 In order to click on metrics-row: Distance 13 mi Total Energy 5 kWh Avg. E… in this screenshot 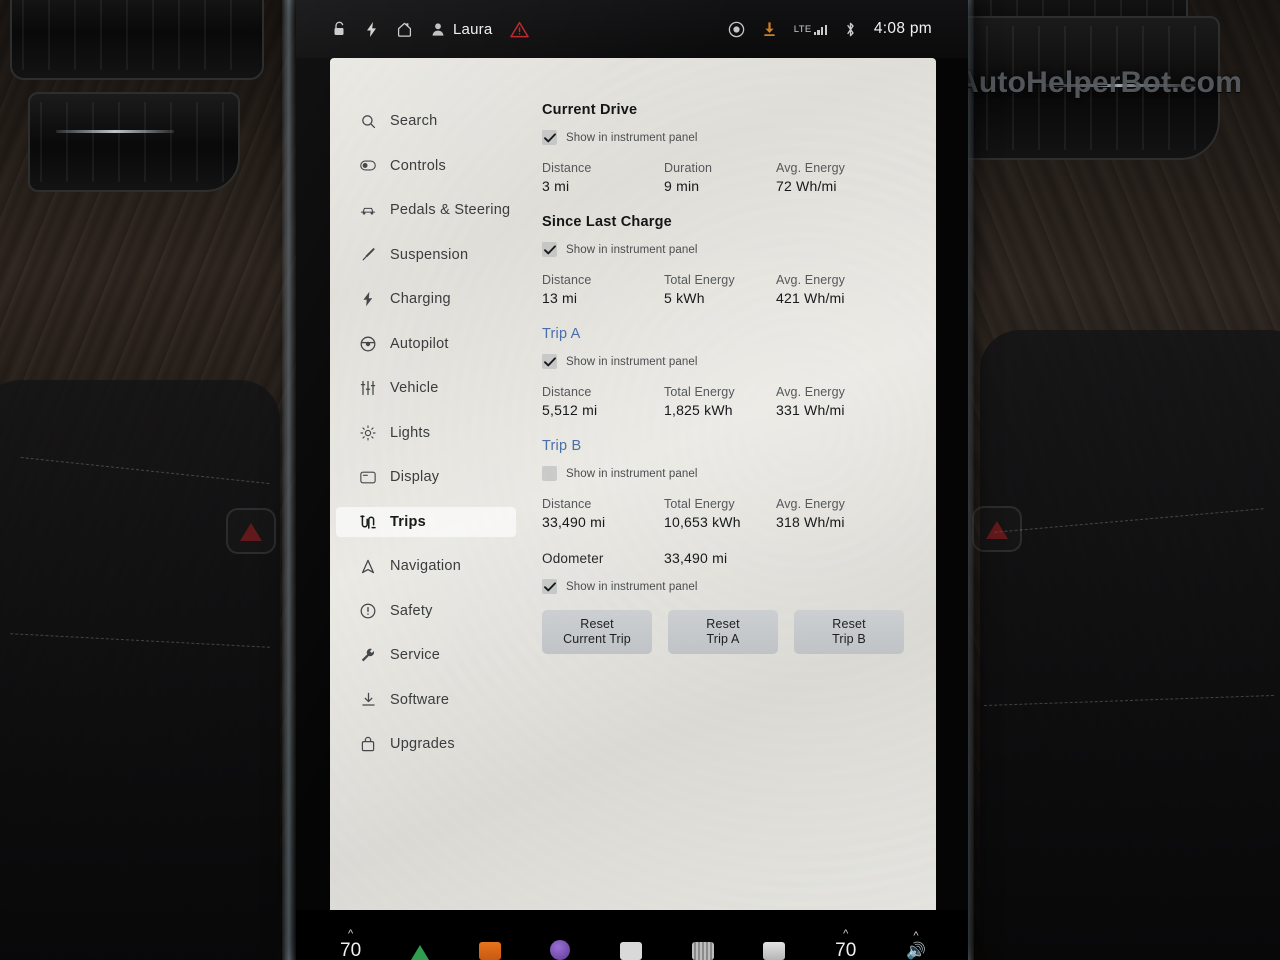, I will do `click(729, 289)`.